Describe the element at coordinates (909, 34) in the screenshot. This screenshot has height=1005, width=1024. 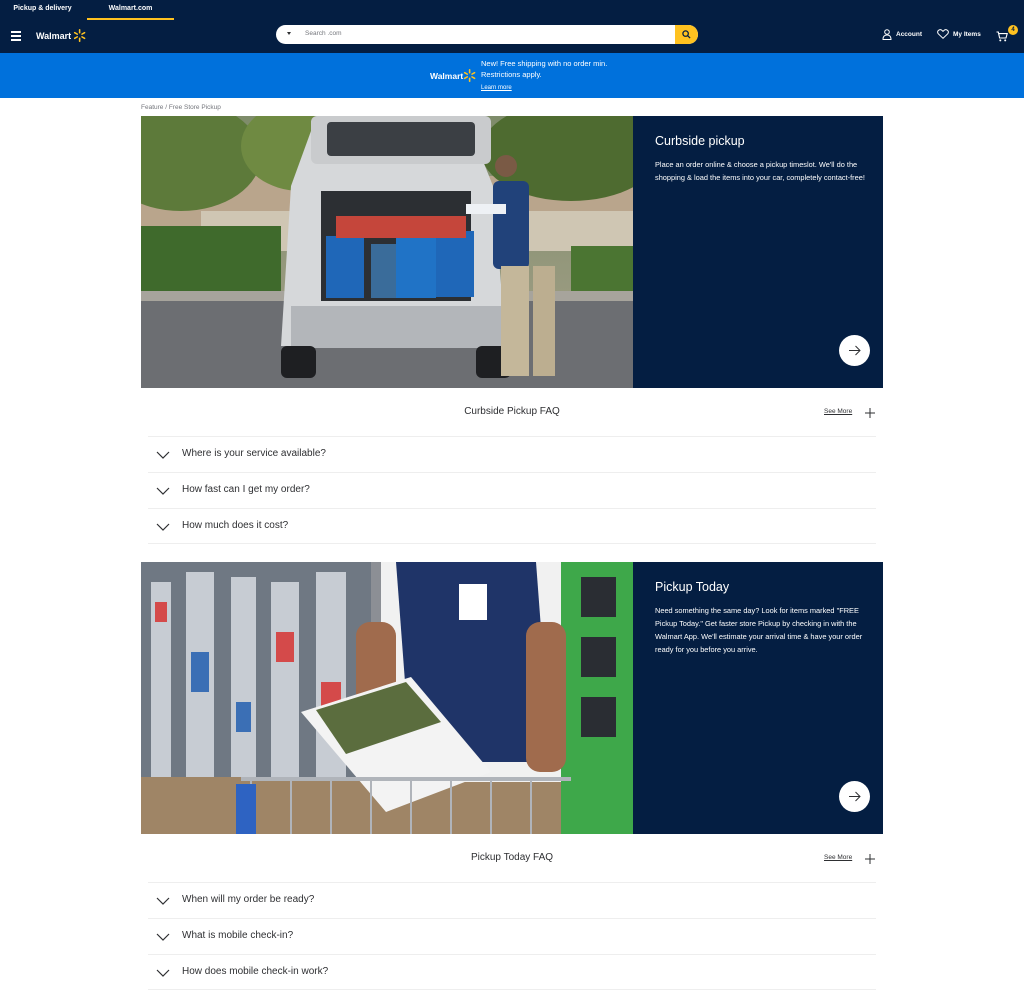
I see `account-label: Account` at that location.